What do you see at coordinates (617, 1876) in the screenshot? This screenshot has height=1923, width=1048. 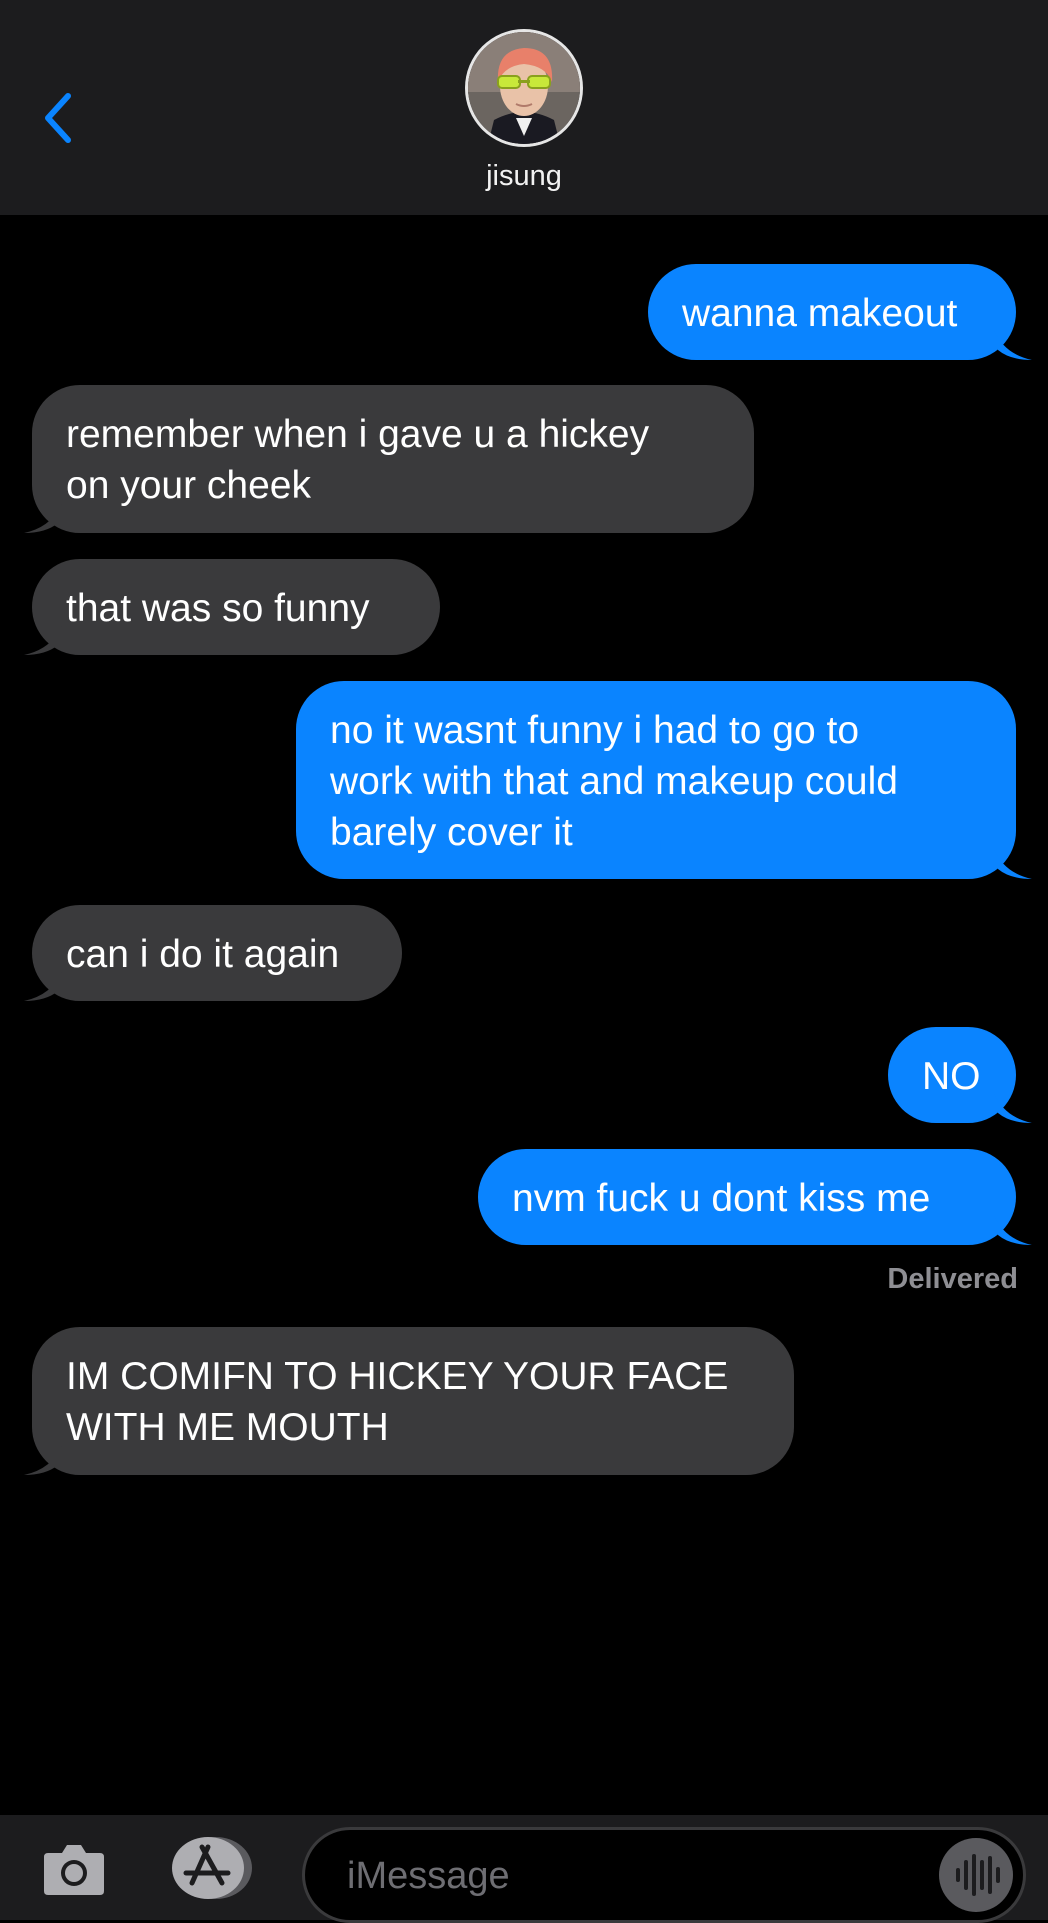 I see `message-input` at bounding box center [617, 1876].